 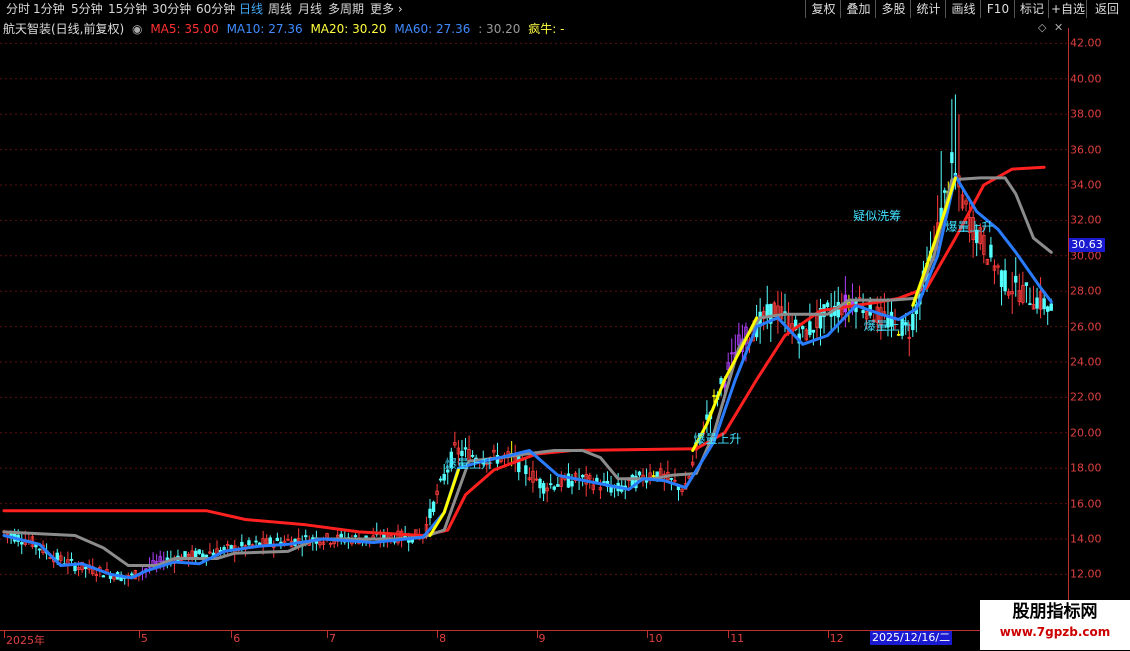 What do you see at coordinates (911, 638) in the screenshot?
I see `cursor-date-label: 2025/12/16/二` at bounding box center [911, 638].